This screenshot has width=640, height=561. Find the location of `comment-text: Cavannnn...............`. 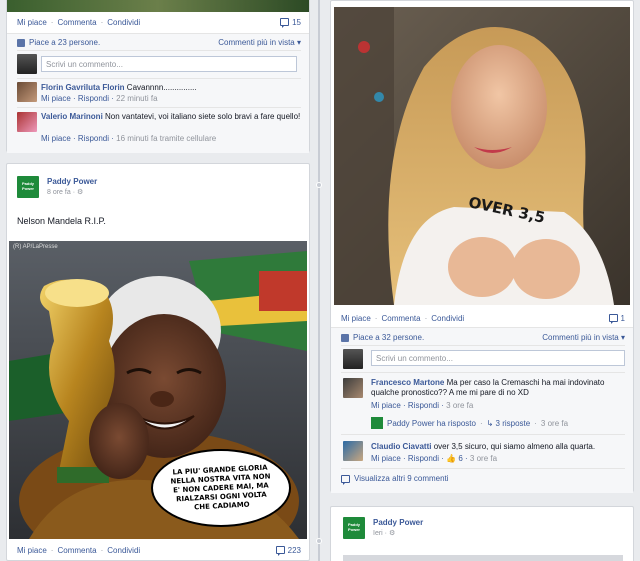

comment-text: Cavannnn............... is located at coordinates (161, 87).